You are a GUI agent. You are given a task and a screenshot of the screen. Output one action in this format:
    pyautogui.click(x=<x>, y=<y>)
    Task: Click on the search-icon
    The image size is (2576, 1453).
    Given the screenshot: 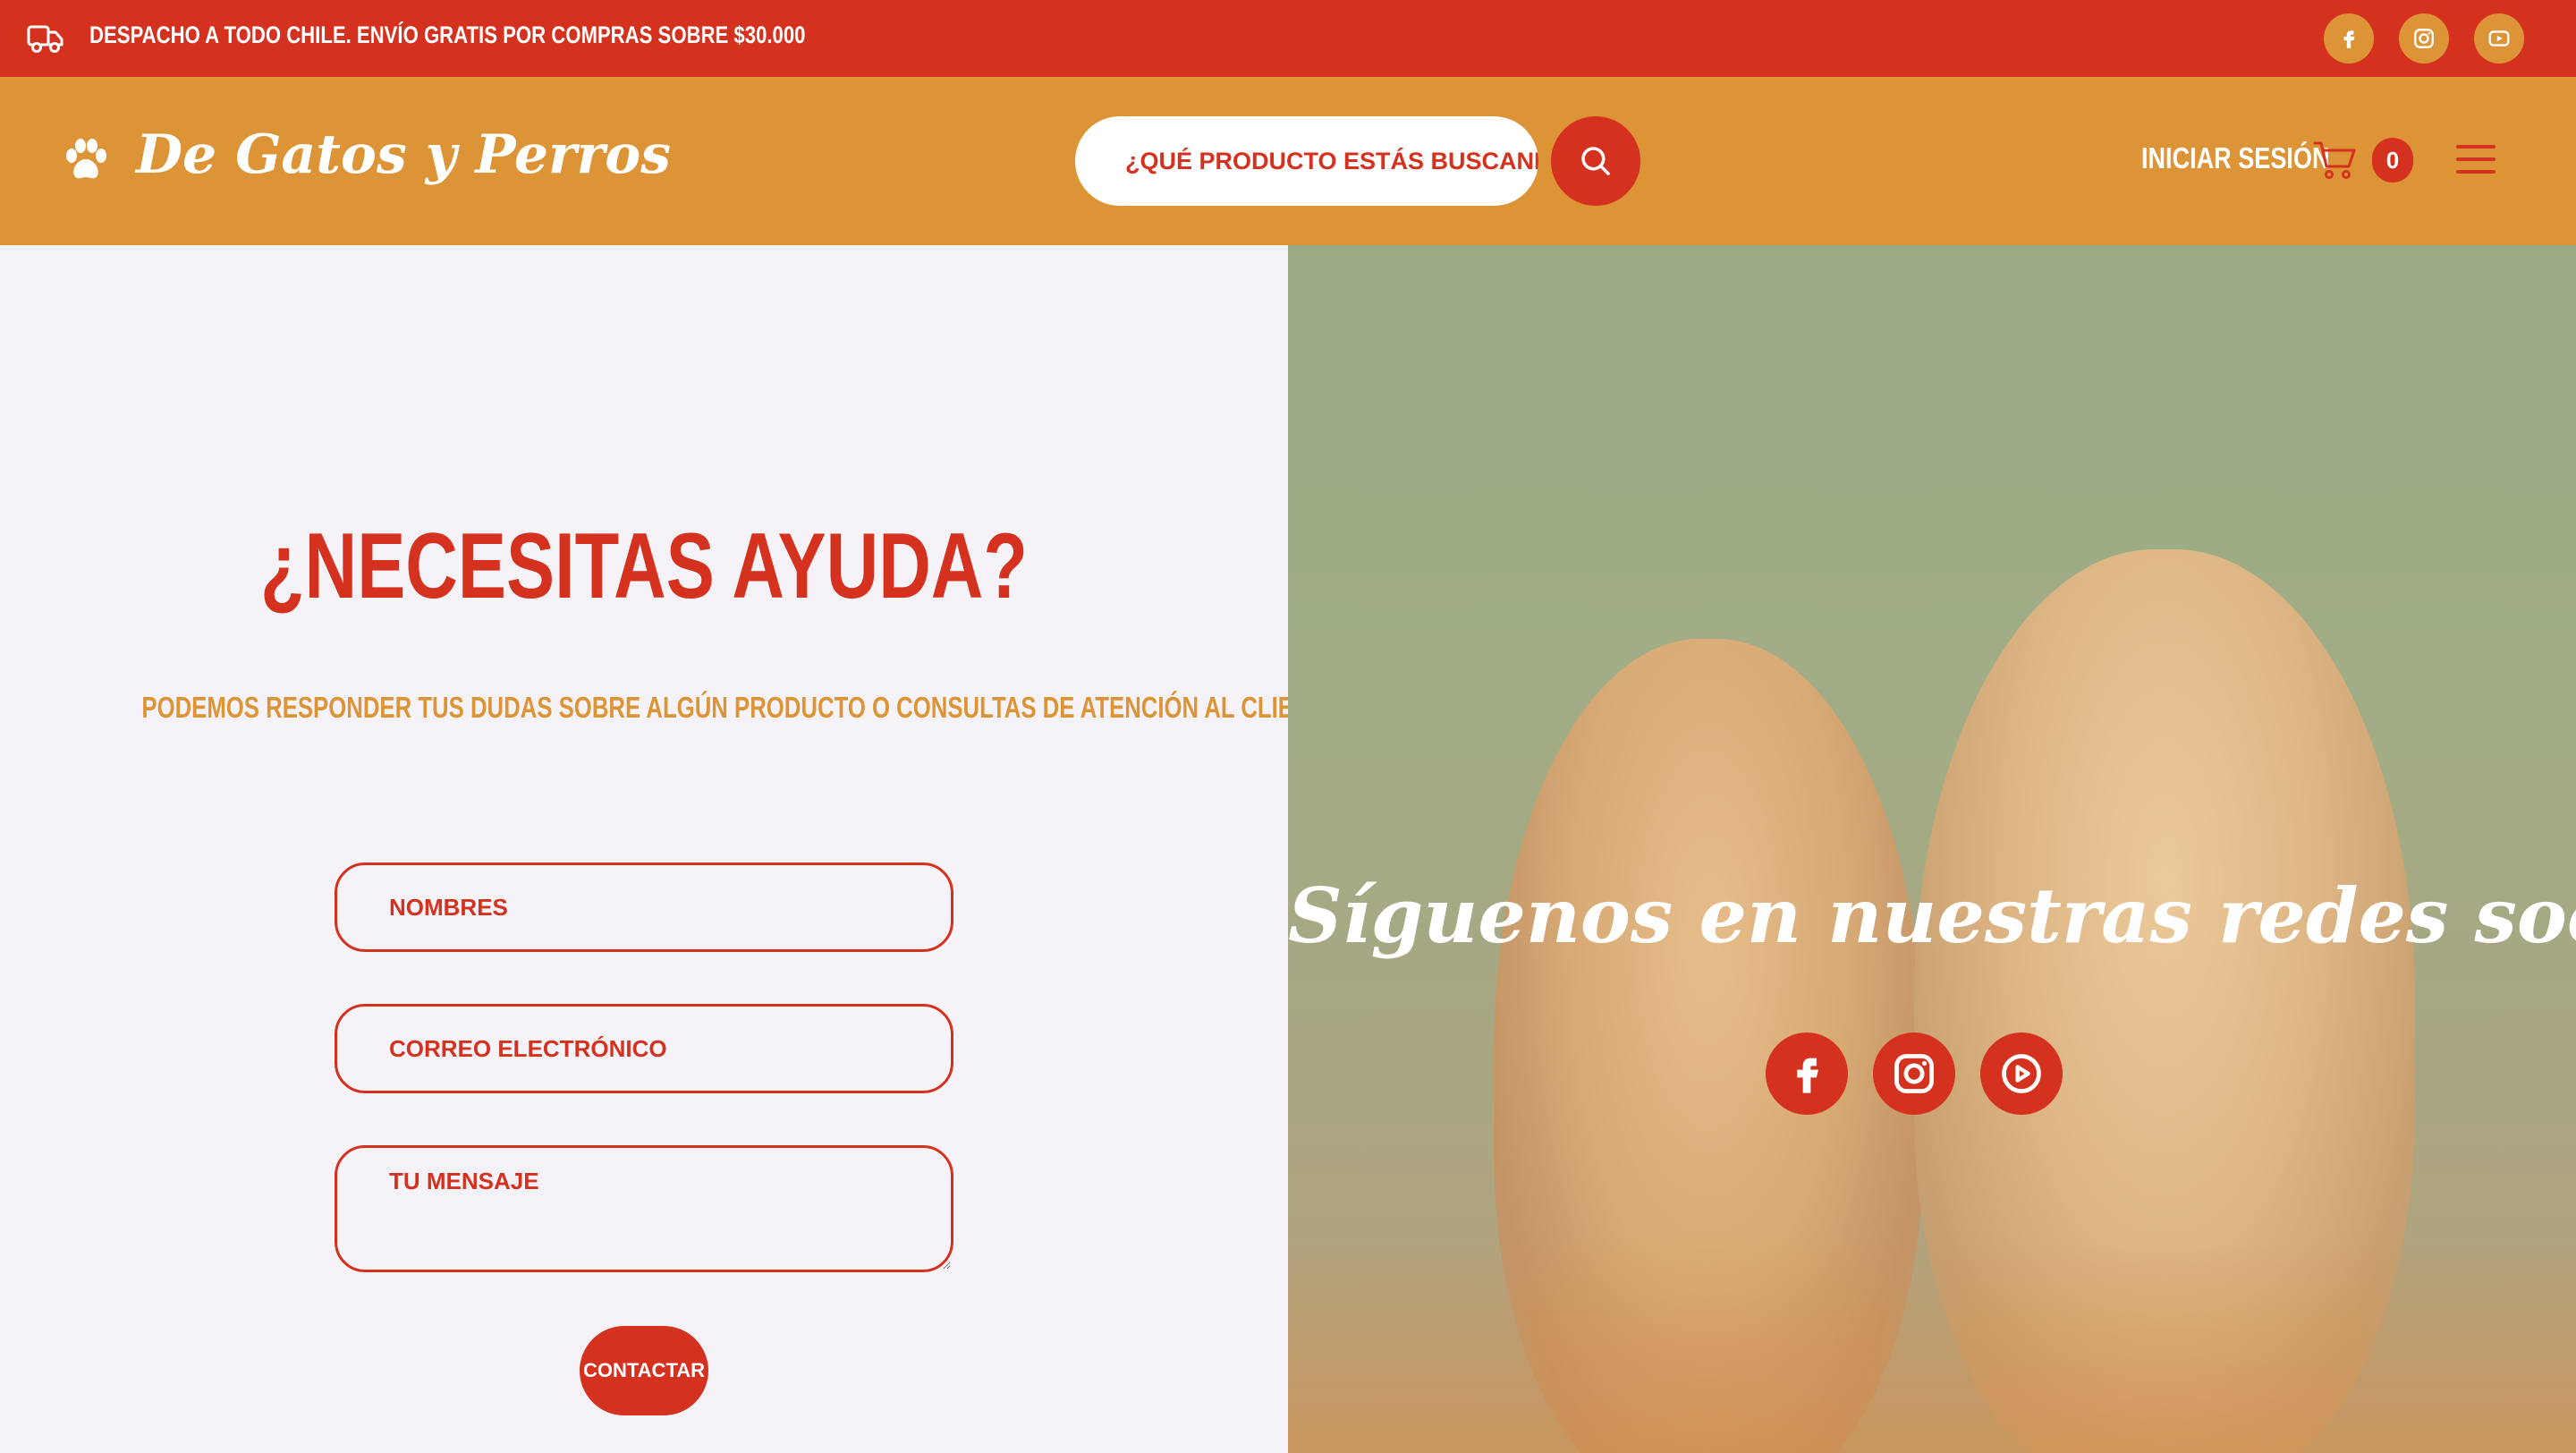 What is the action you would take?
    pyautogui.click(x=1595, y=161)
    